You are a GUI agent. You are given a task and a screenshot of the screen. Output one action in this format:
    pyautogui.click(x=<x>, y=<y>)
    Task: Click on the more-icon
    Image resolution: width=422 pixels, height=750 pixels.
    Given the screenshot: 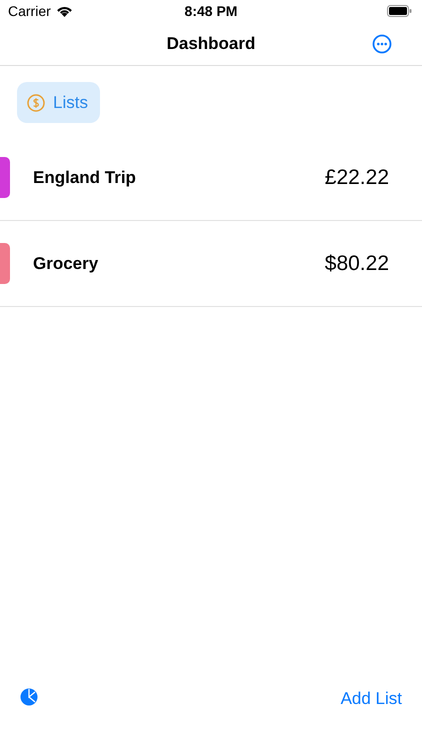 What is the action you would take?
    pyautogui.click(x=382, y=44)
    